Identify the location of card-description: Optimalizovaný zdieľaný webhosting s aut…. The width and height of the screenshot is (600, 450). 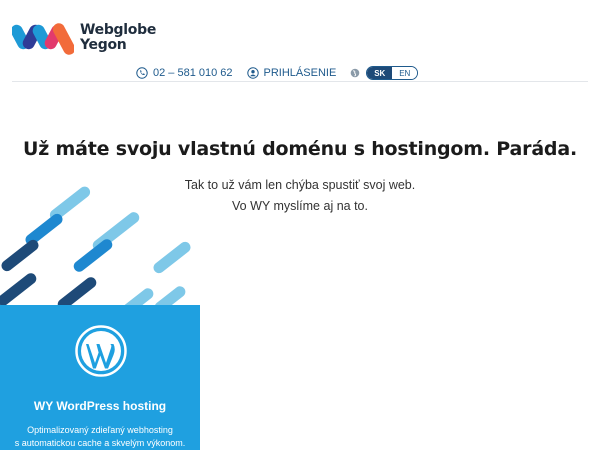
(100, 437).